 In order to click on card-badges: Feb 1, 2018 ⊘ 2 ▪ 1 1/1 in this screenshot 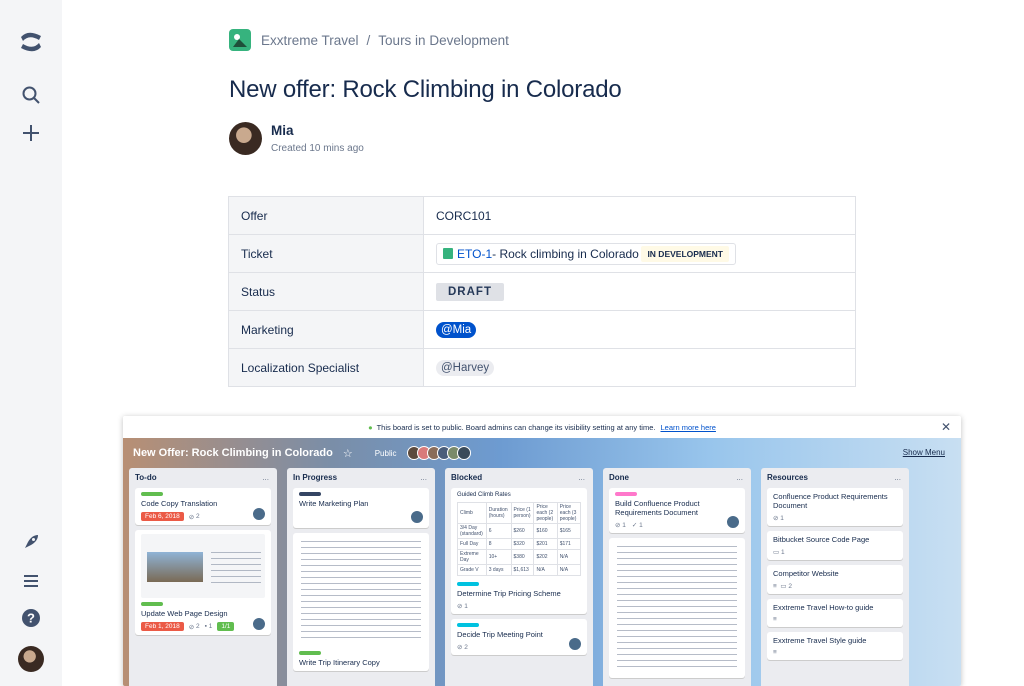, I will do `click(203, 626)`.